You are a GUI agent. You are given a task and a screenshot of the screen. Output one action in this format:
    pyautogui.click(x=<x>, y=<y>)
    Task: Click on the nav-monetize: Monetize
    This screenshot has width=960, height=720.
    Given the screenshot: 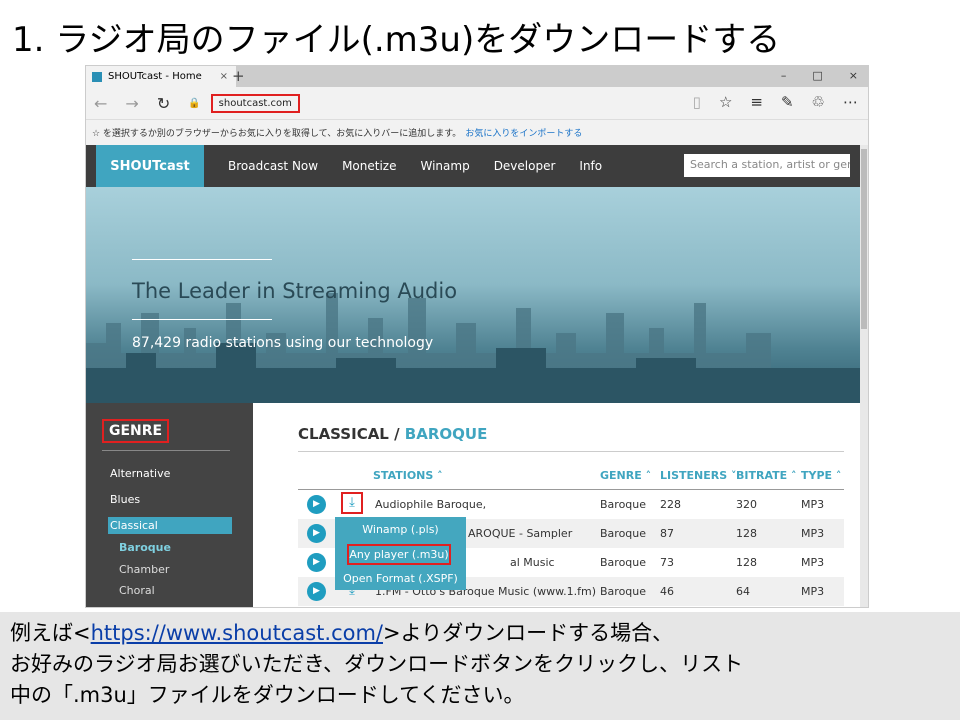 What is the action you would take?
    pyautogui.click(x=369, y=166)
    